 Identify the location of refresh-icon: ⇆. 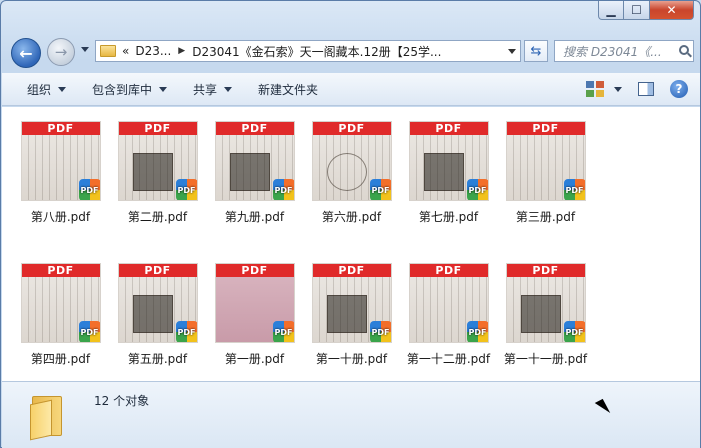
(536, 51).